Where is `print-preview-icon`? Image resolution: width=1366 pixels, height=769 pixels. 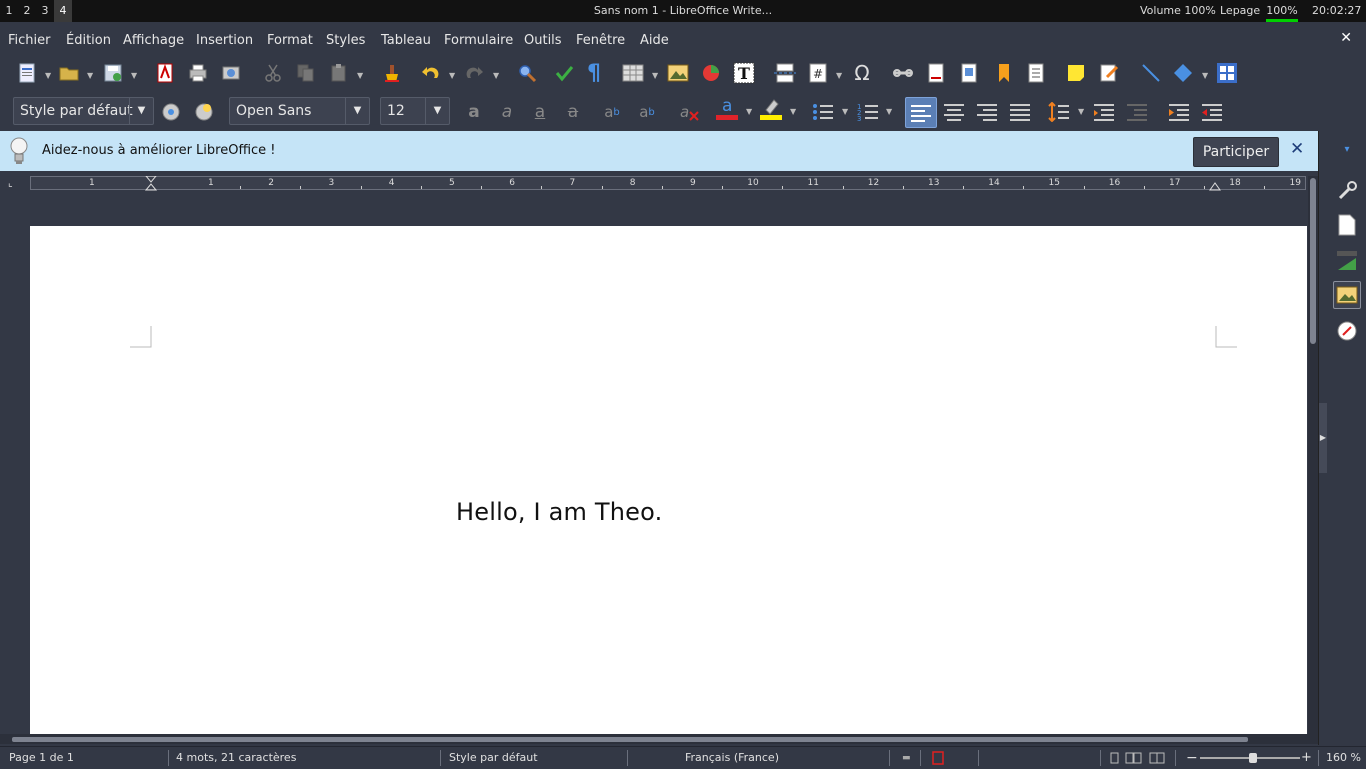 print-preview-icon is located at coordinates (231, 73).